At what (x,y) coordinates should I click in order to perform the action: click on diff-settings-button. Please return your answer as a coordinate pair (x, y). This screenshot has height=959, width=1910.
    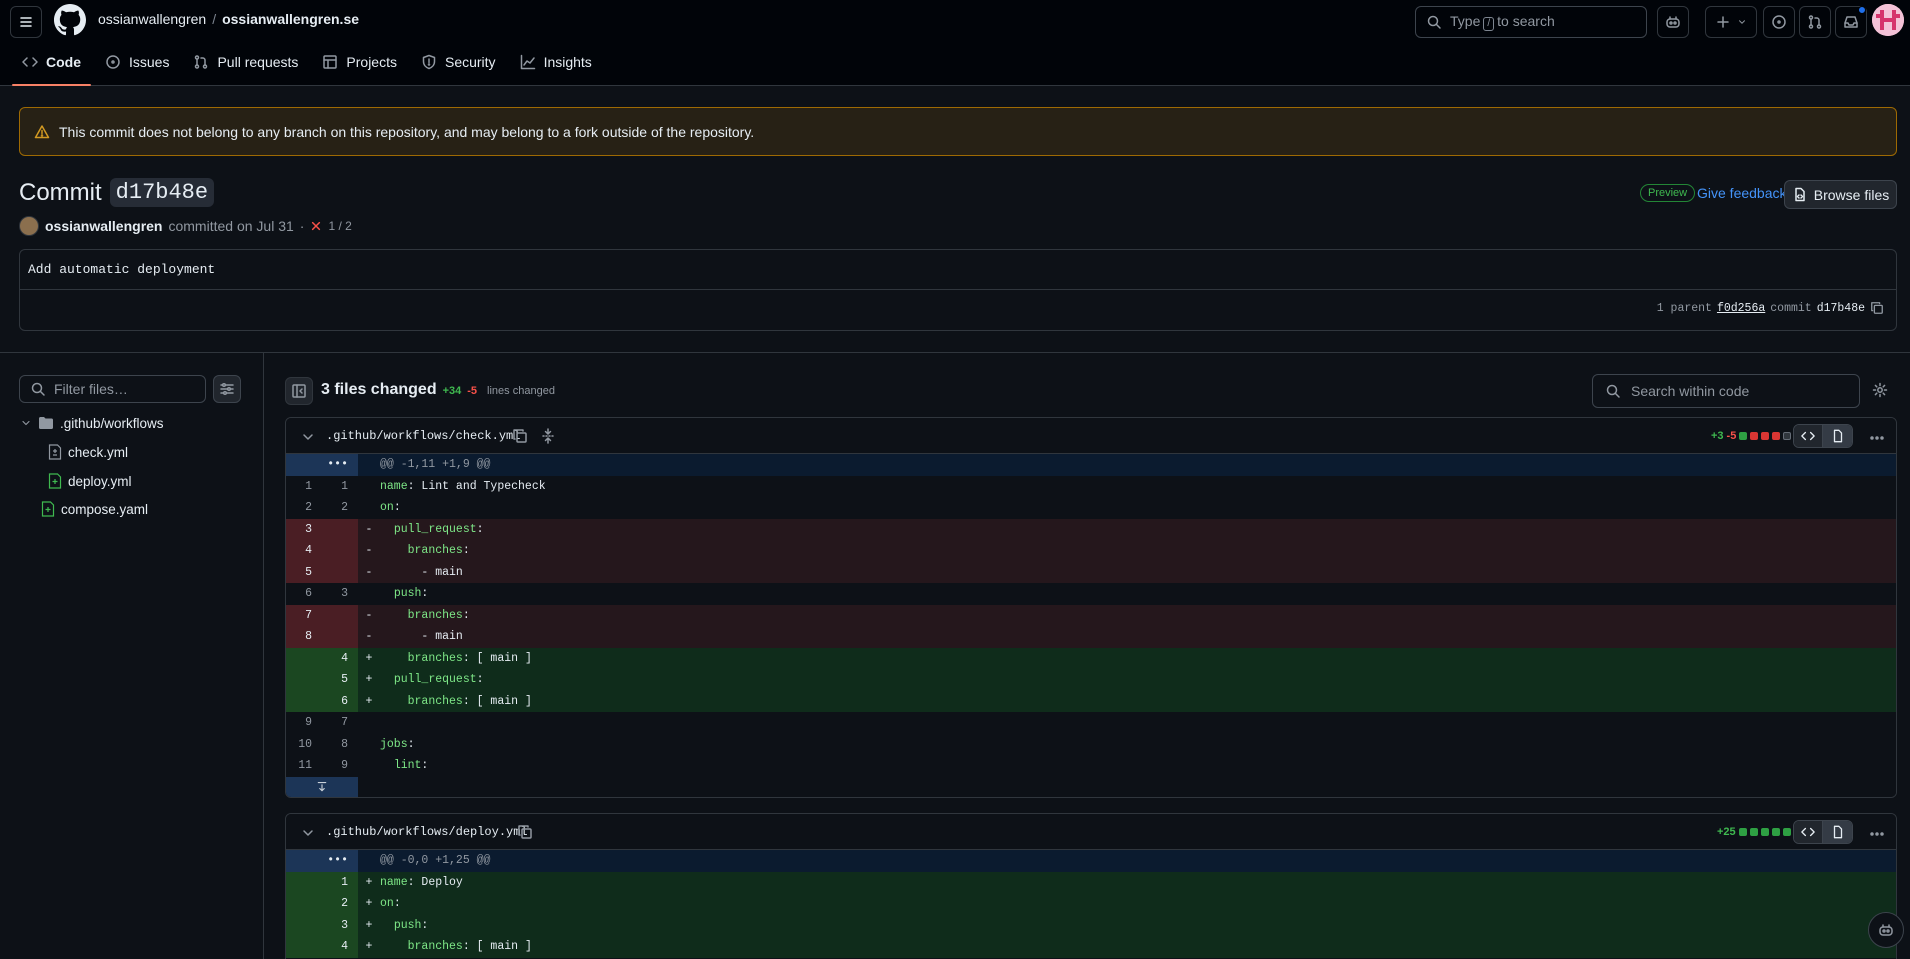
    Looking at the image, I should click on (1880, 390).